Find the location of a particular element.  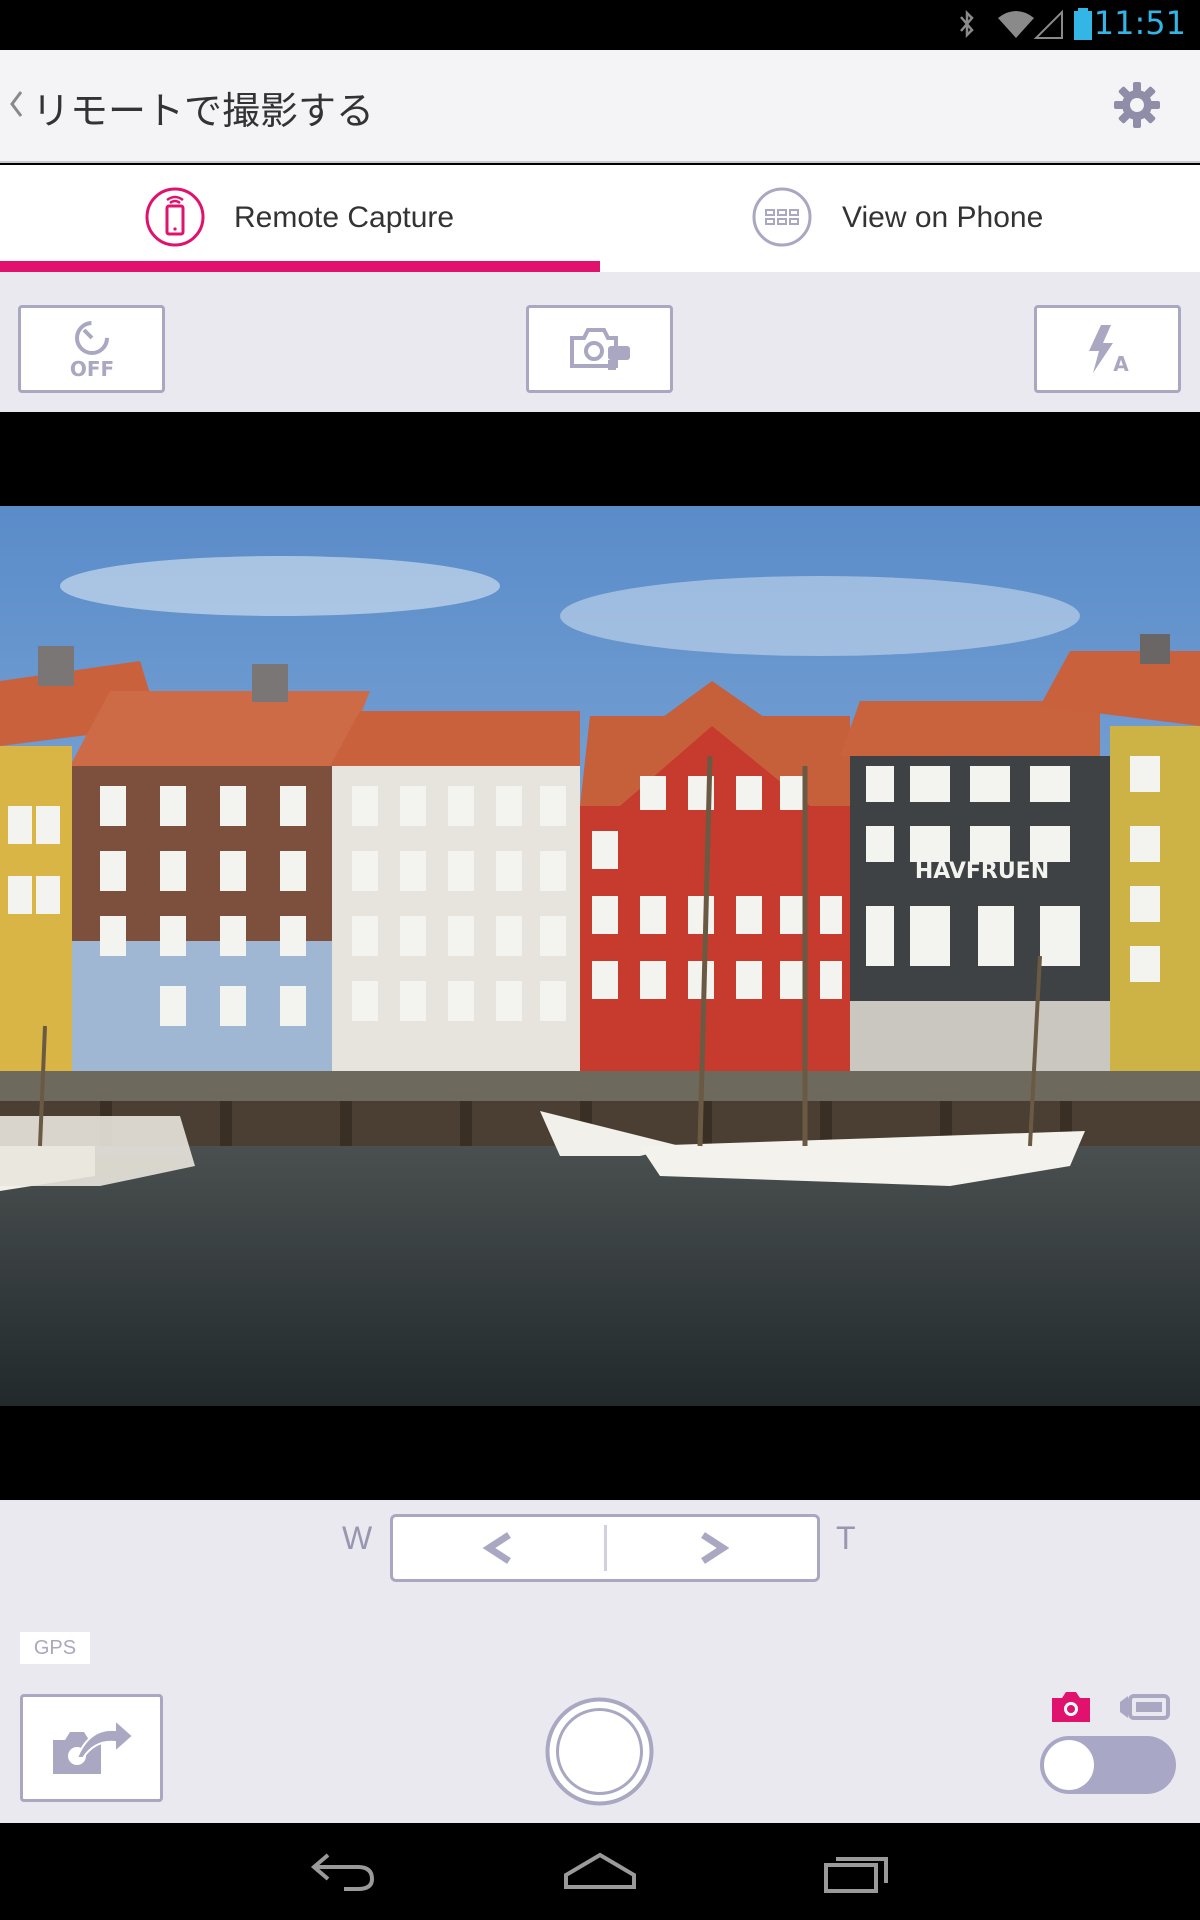

photo-mode-camera-icon is located at coordinates (1071, 1707).